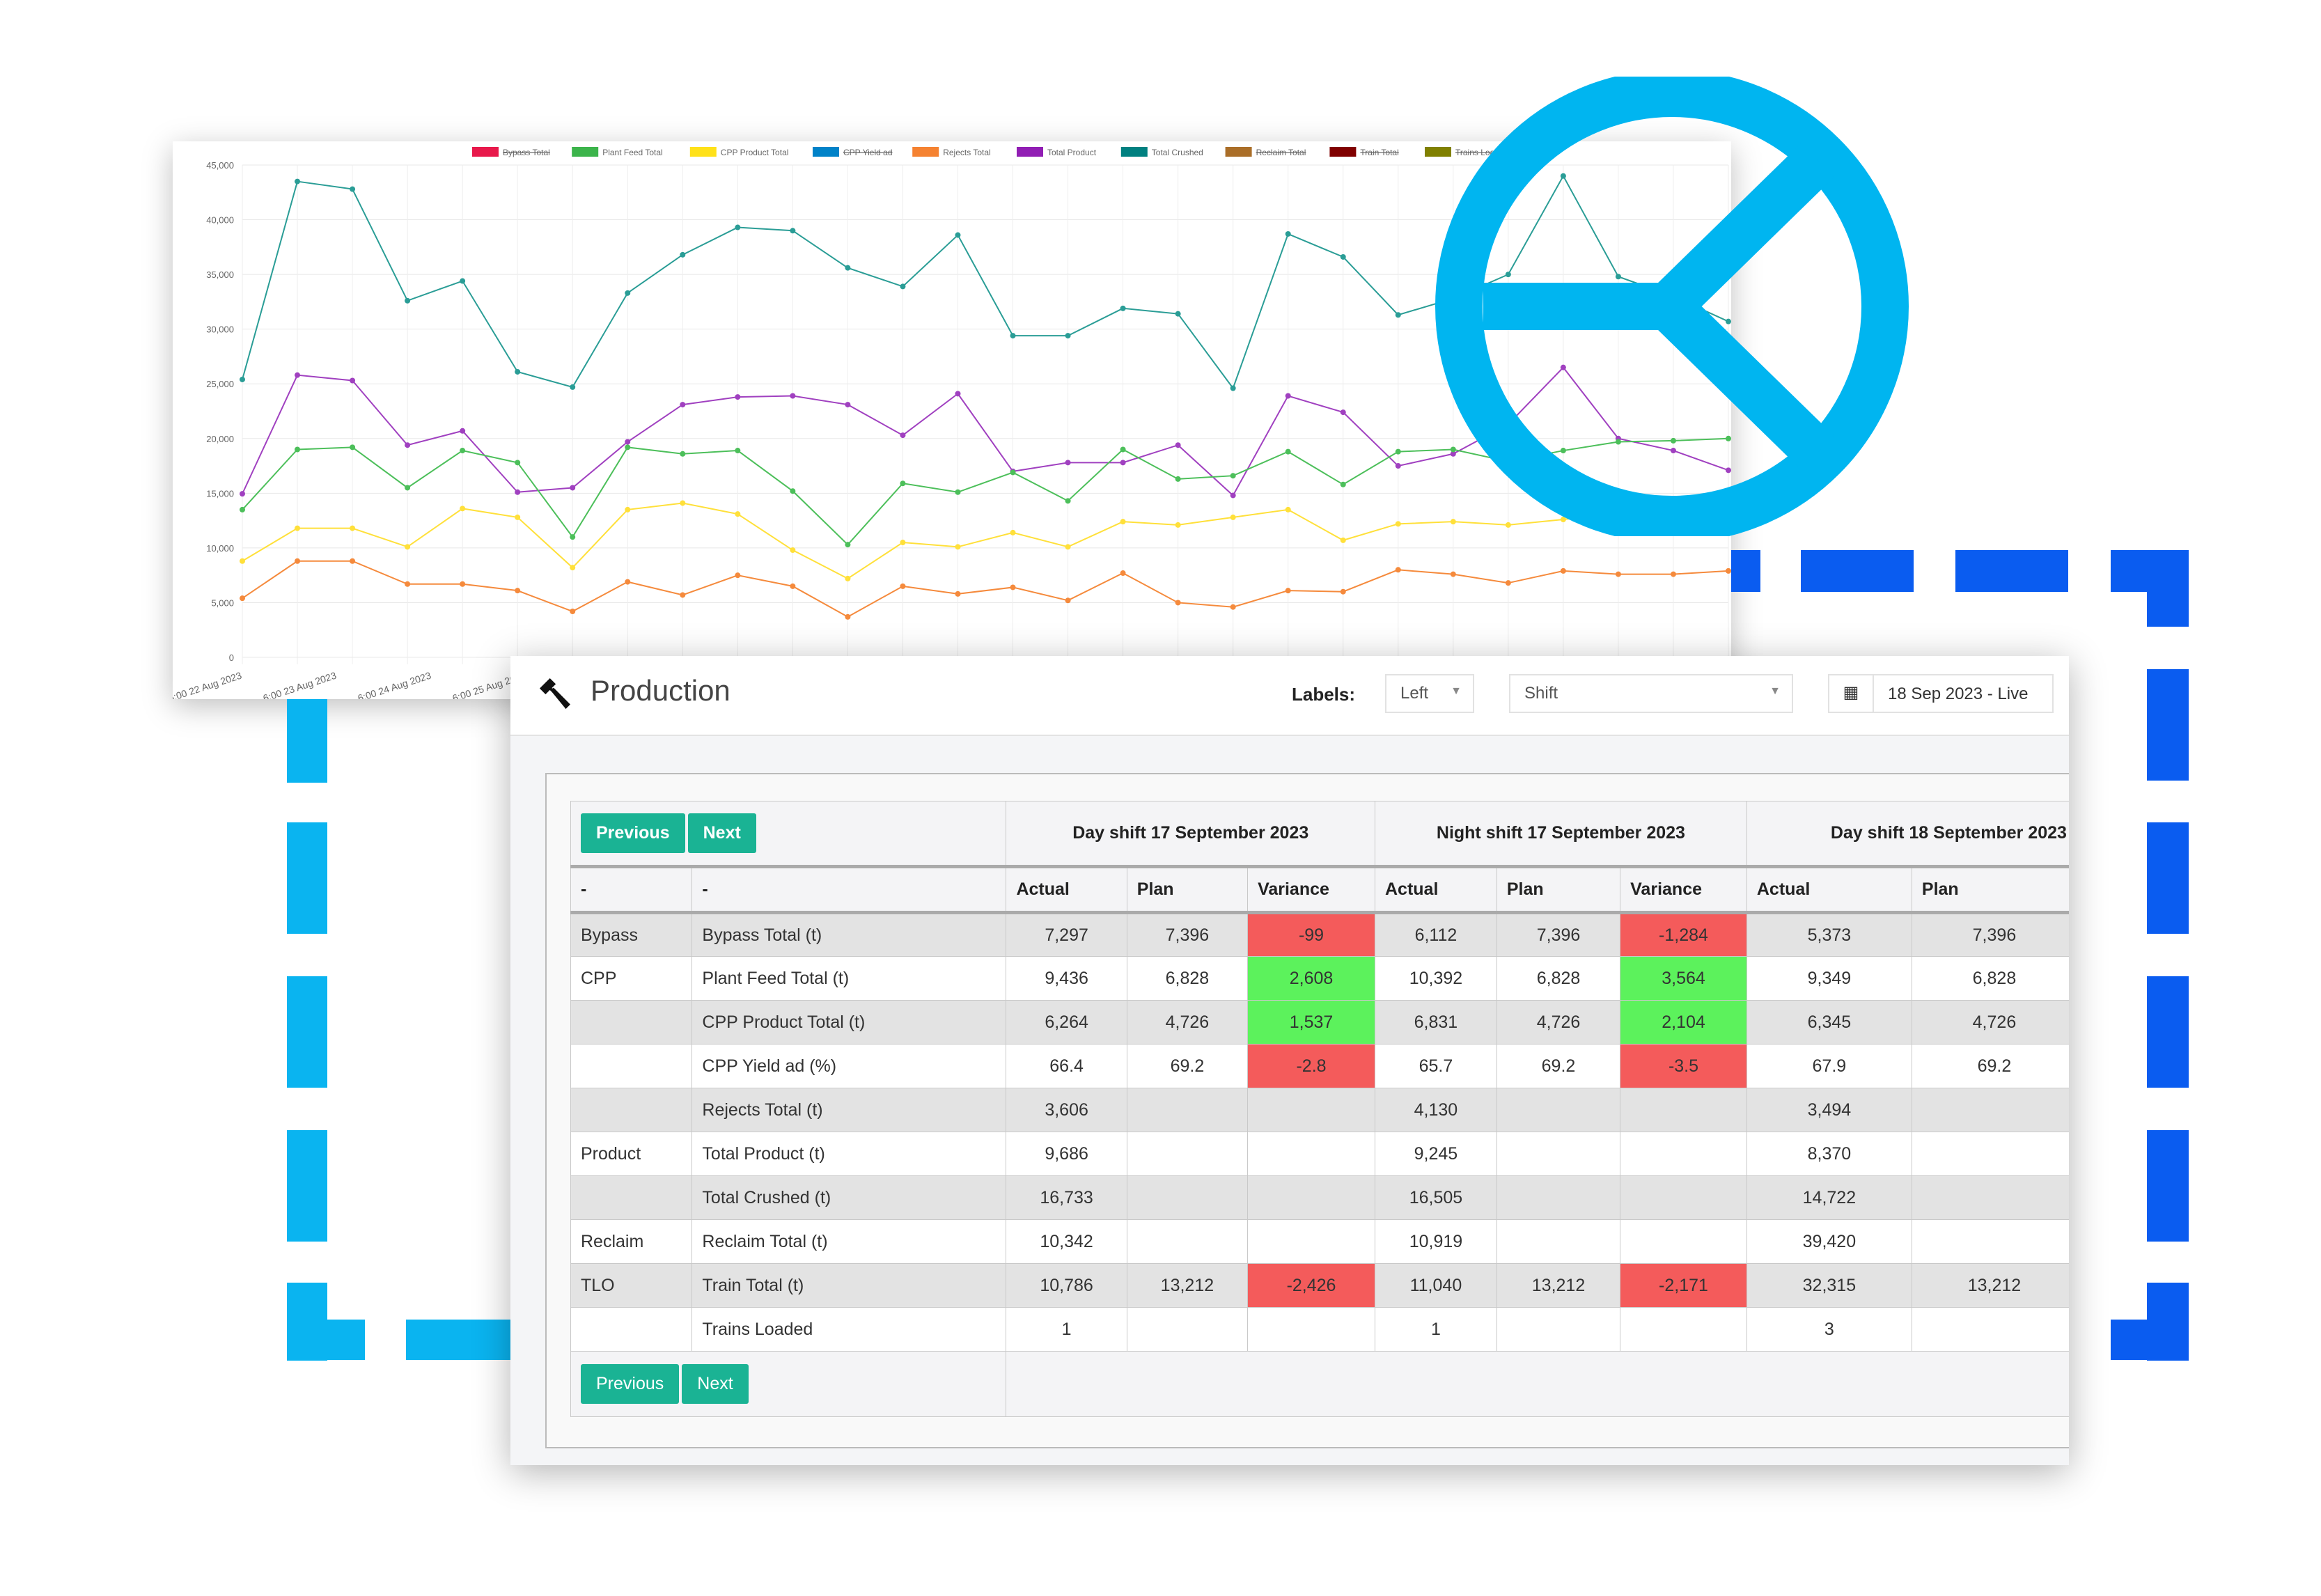 The width and height of the screenshot is (2321, 1596). I want to click on table-cell: 69.2, so click(1187, 1066).